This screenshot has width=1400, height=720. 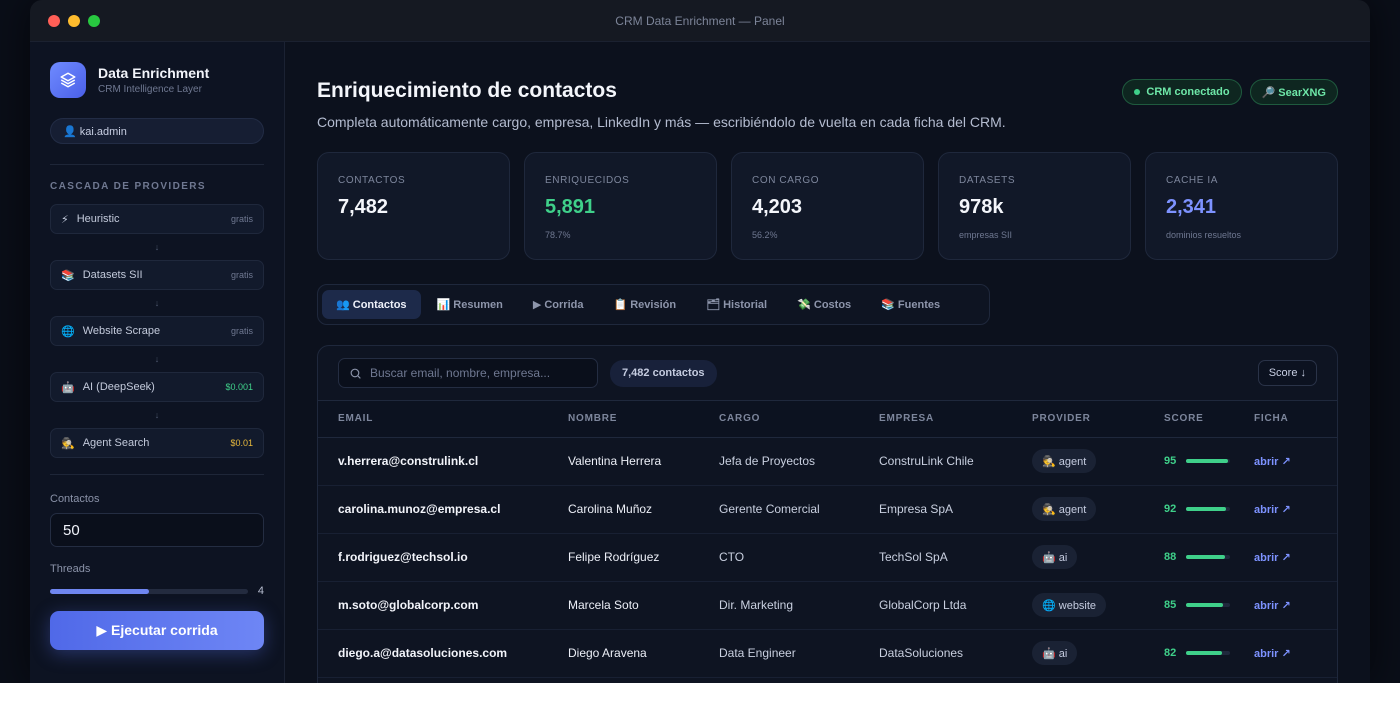 I want to click on search-icon, so click(x=355, y=373).